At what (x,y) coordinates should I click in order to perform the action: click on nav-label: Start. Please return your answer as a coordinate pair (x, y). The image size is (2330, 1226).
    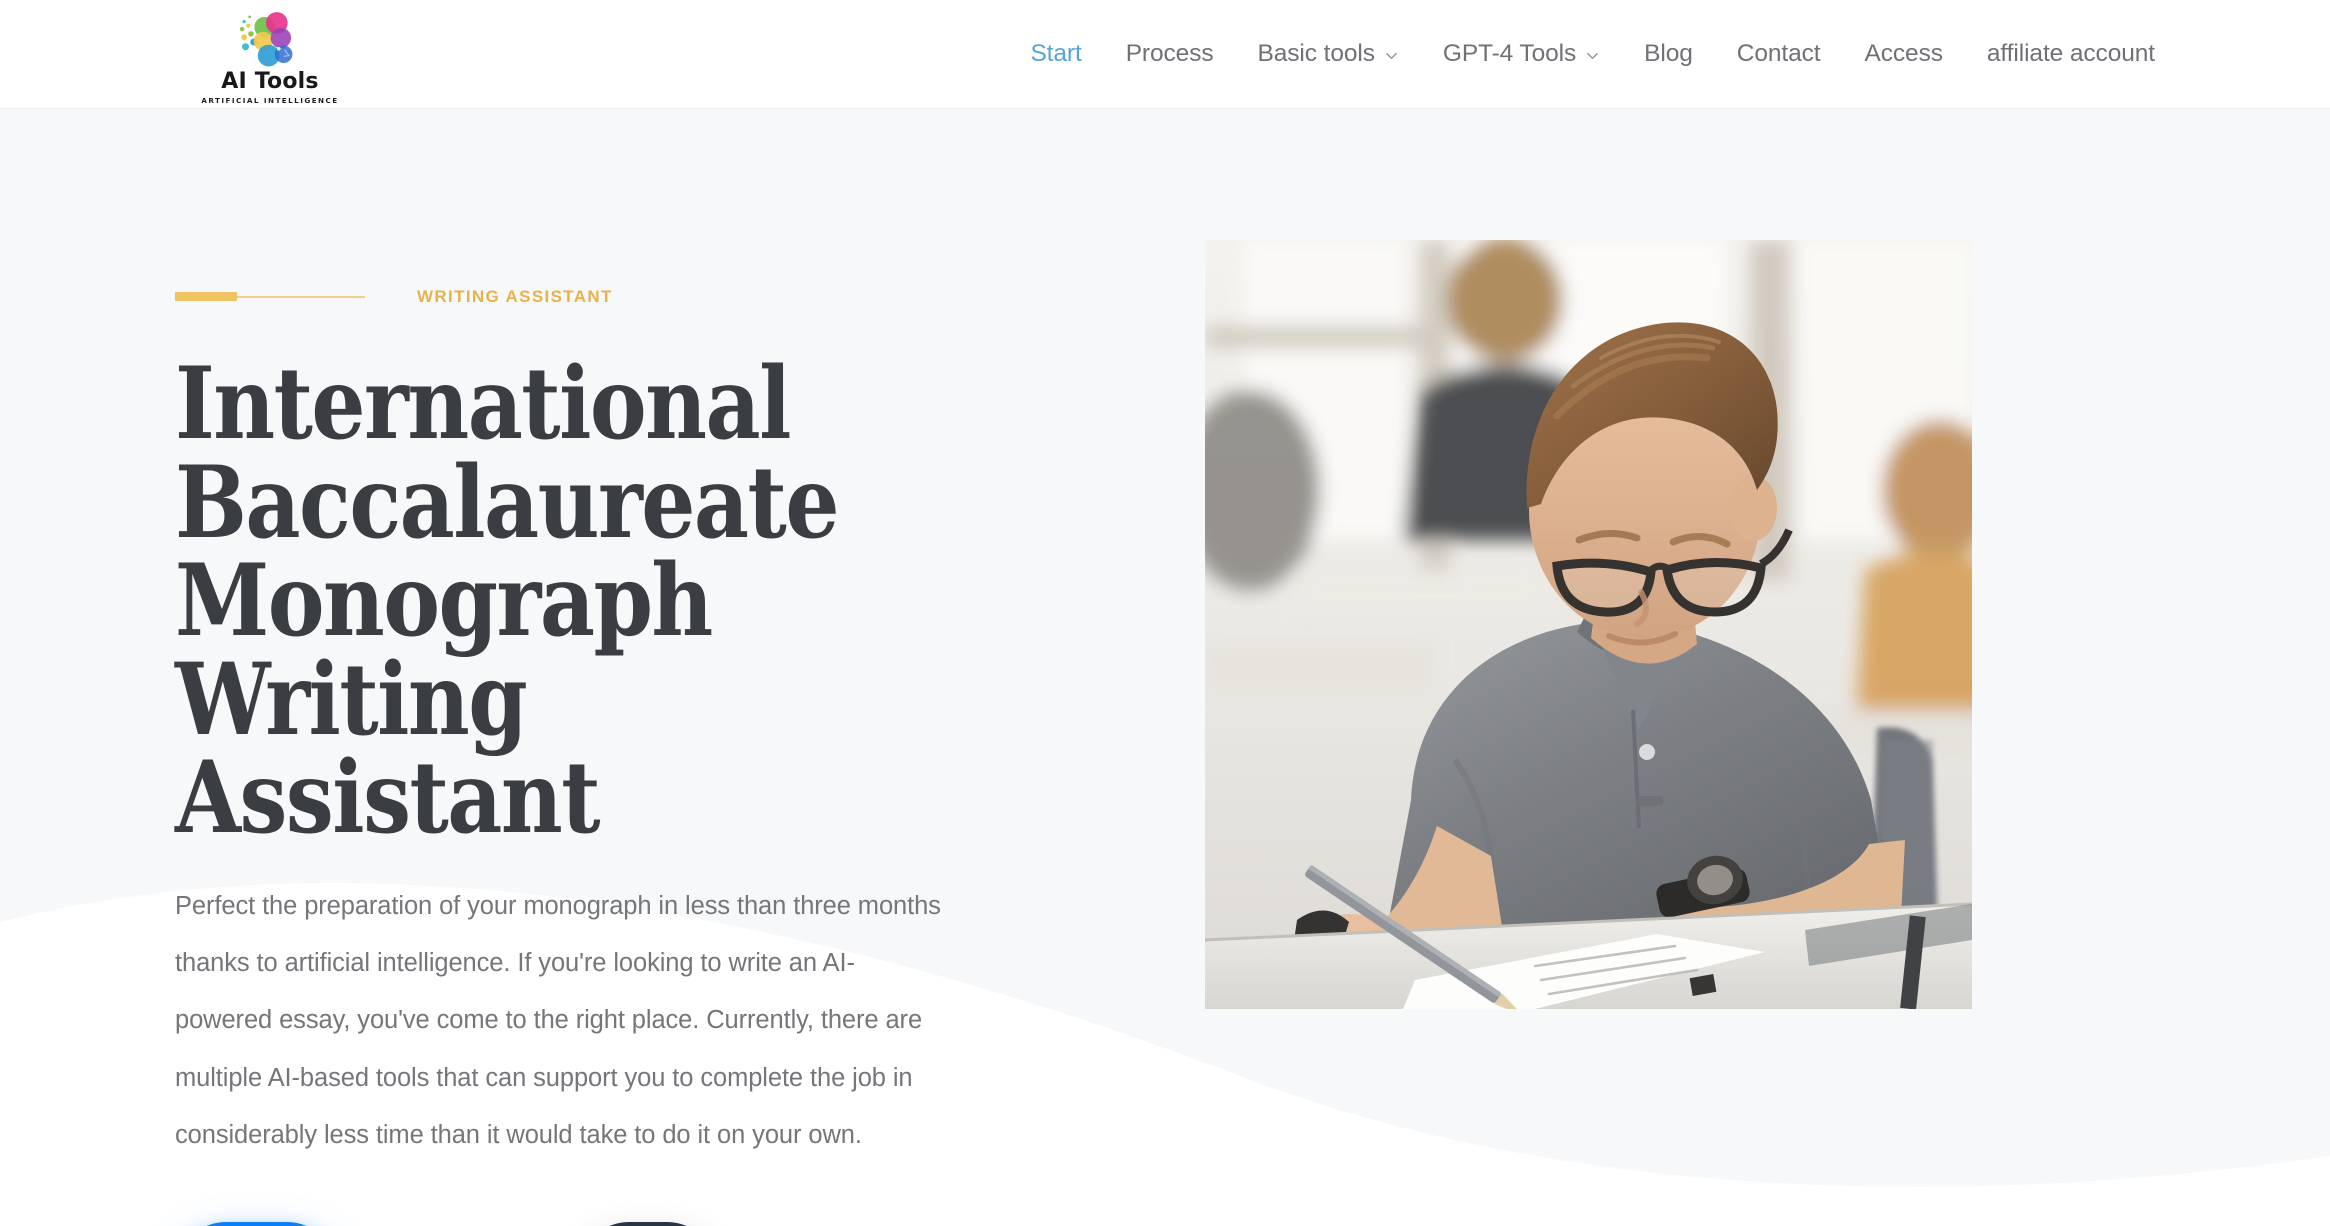
    Looking at the image, I should click on (1056, 53).